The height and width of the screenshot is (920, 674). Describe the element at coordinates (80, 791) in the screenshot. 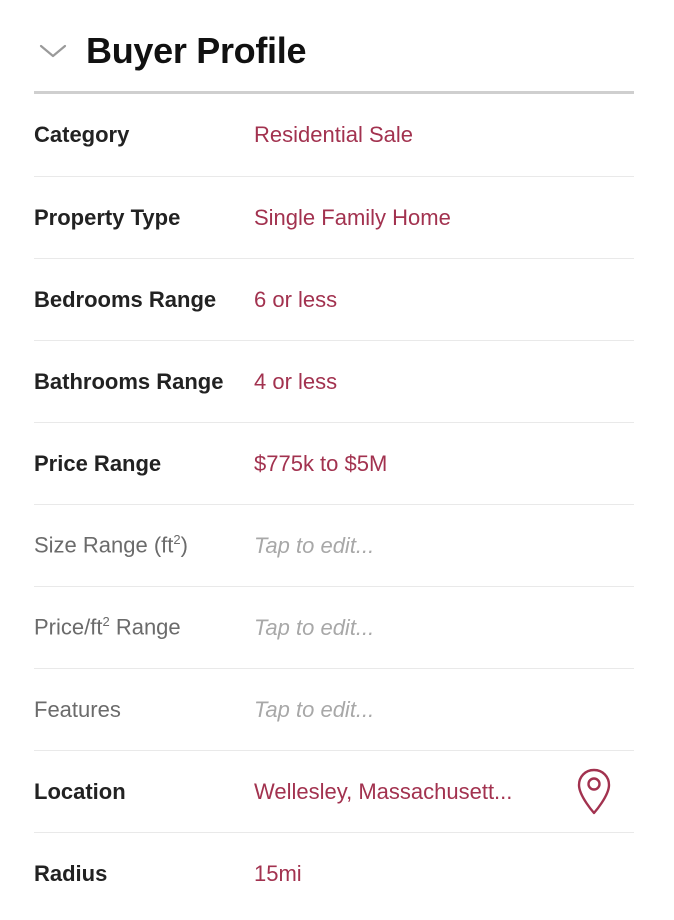

I see `row-label: Location` at that location.